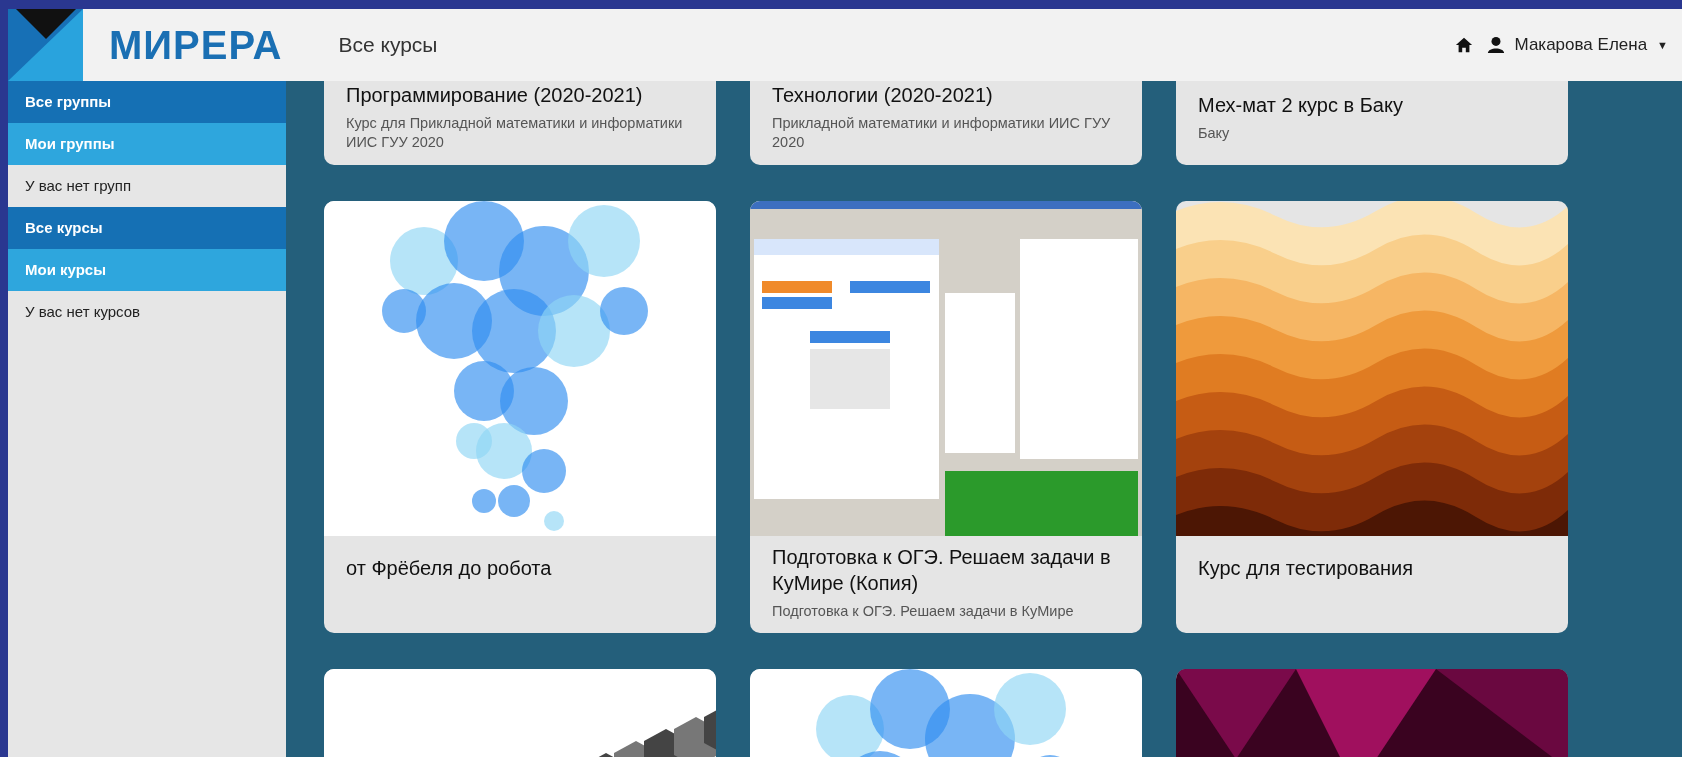  I want to click on sidebar-item: Все группы, so click(147, 102).